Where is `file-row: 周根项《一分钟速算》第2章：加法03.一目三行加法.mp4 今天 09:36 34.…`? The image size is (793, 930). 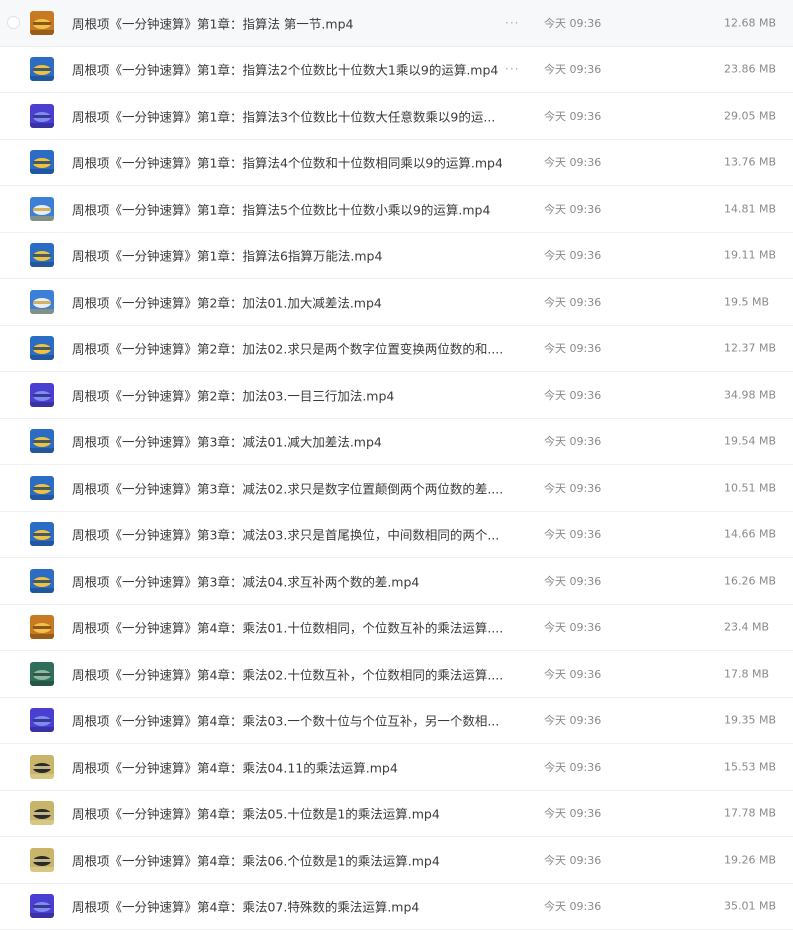
file-row: 周根项《一分钟速算》第2章：加法03.一目三行加法.mp4 今天 09:36 34.… is located at coordinates (396, 395).